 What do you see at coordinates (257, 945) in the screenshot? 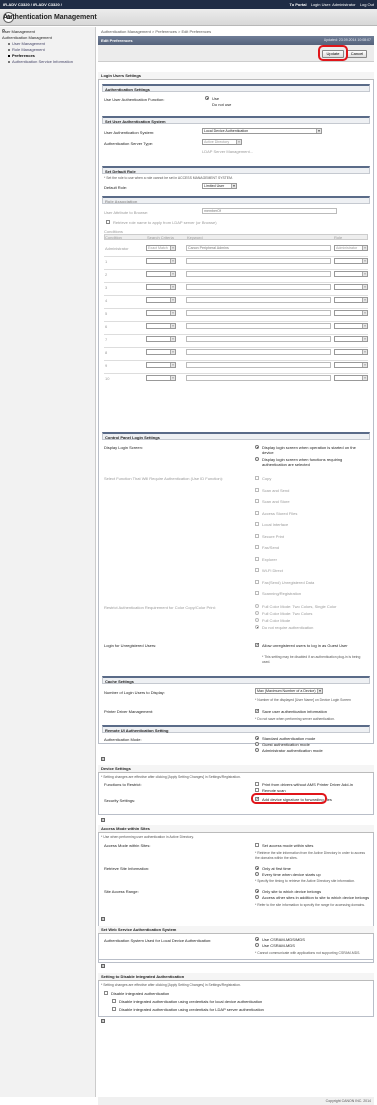
I see `csram-mds-radio` at bounding box center [257, 945].